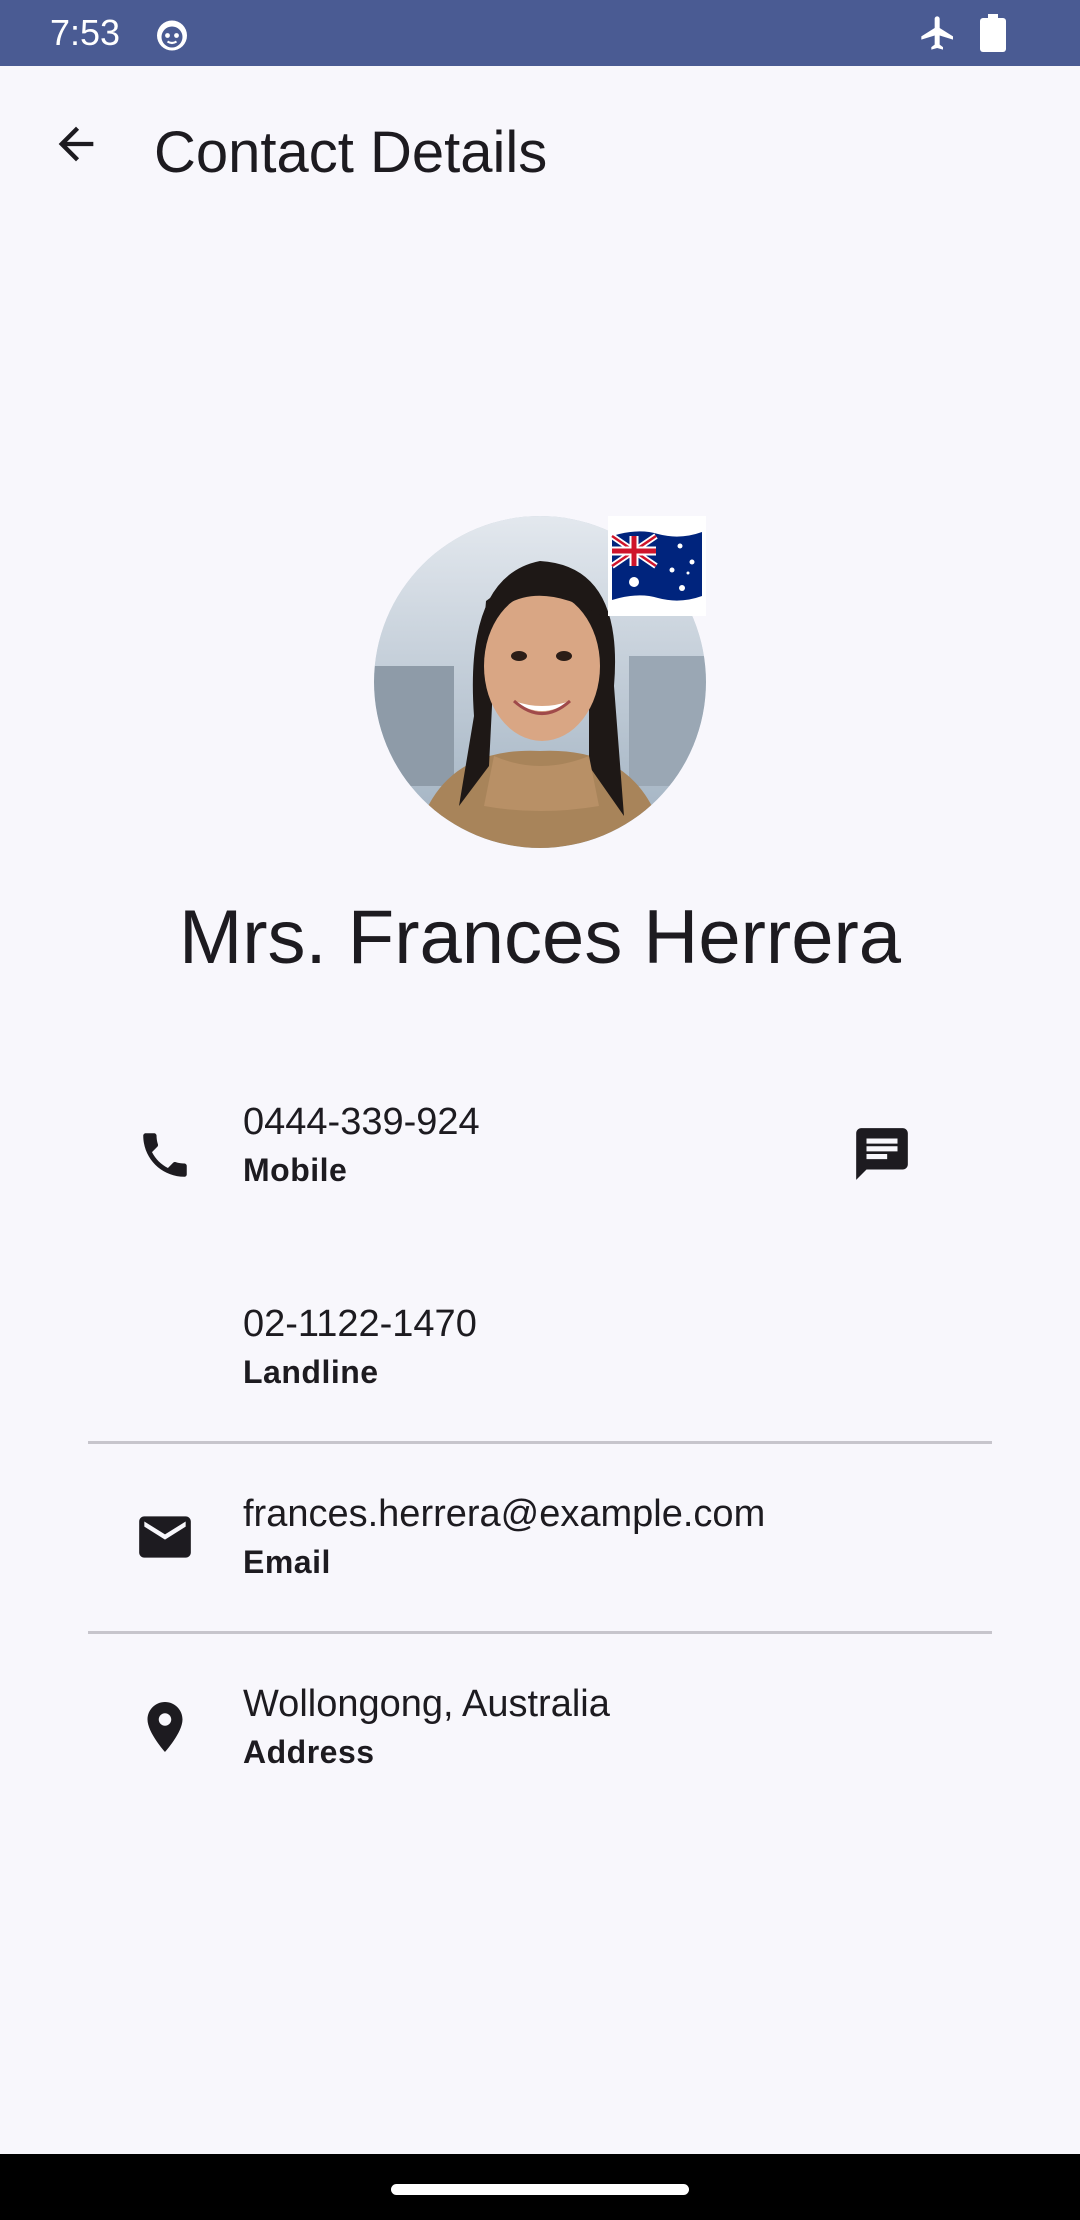 Image resolution: width=1080 pixels, height=2220 pixels. Describe the element at coordinates (85, 32) in the screenshot. I see `status-time: 7:53` at that location.